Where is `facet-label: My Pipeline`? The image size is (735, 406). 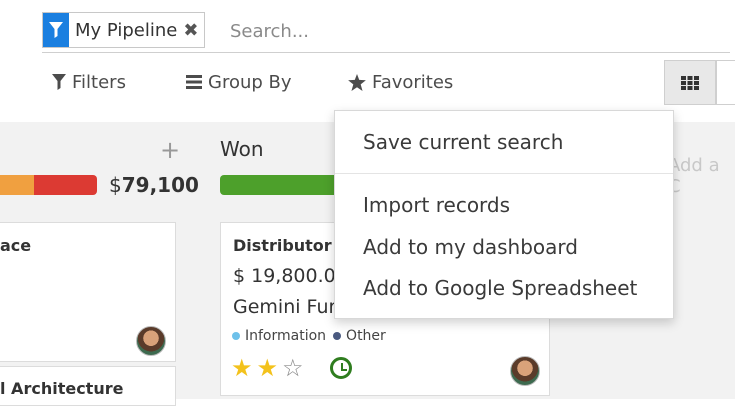 facet-label: My Pipeline is located at coordinates (126, 30).